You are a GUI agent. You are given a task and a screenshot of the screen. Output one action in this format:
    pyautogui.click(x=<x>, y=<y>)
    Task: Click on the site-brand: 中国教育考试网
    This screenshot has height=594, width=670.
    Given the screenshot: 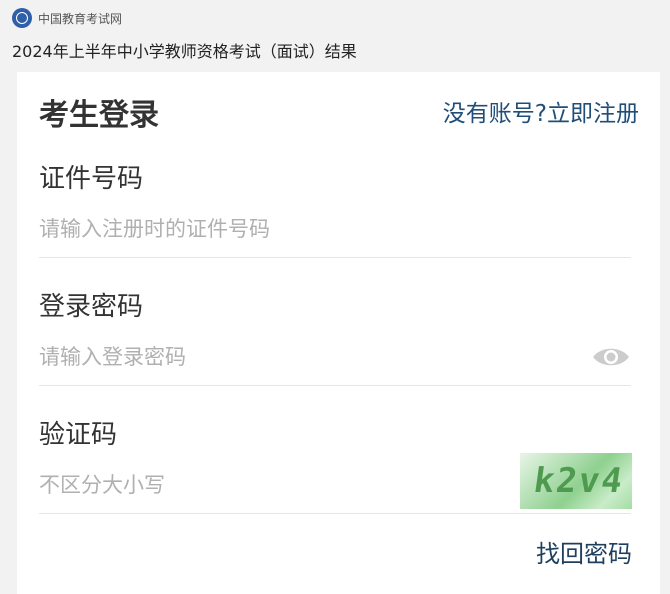 What is the action you would take?
    pyautogui.click(x=67, y=18)
    